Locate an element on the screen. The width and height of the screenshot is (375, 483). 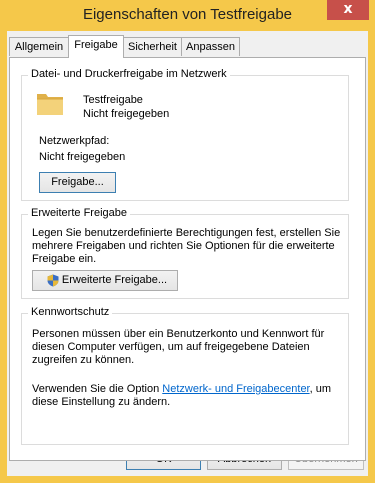
password-option-prefix: Verwenden Sie die Option is located at coordinates (97, 389).